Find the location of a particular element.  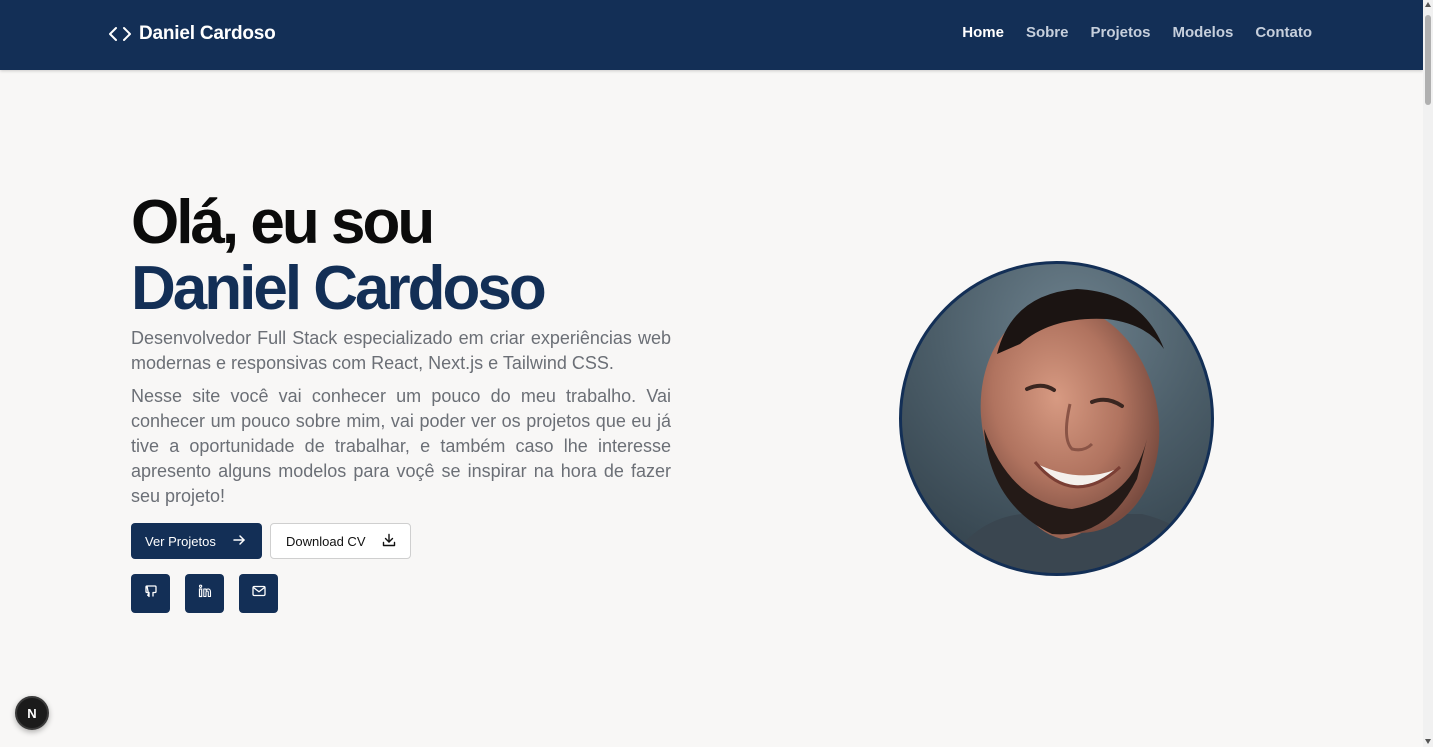

main-nav: Home Sobre Projetos Modelos Contato is located at coordinates (1137, 32).